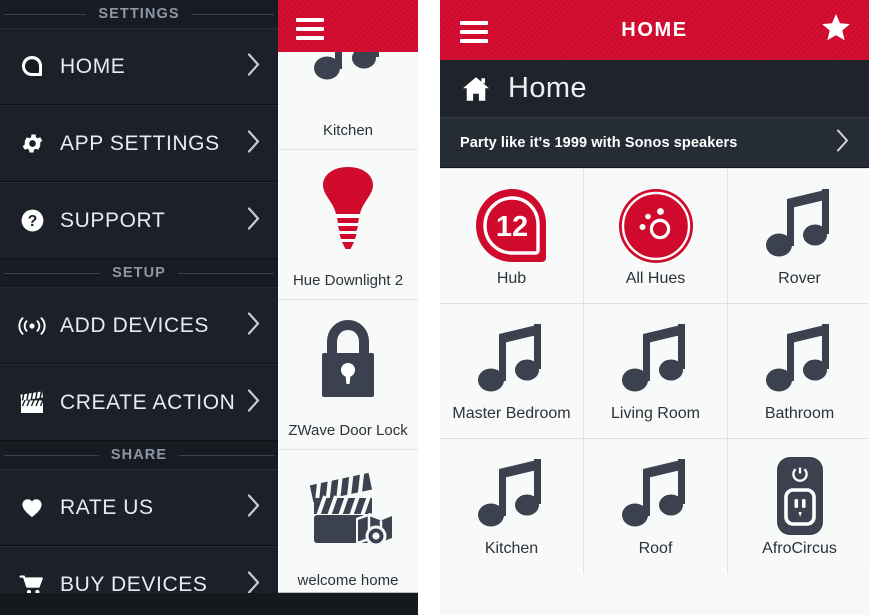 The image size is (869, 615). I want to click on smartthings-hub-icon: 12, so click(512, 226).